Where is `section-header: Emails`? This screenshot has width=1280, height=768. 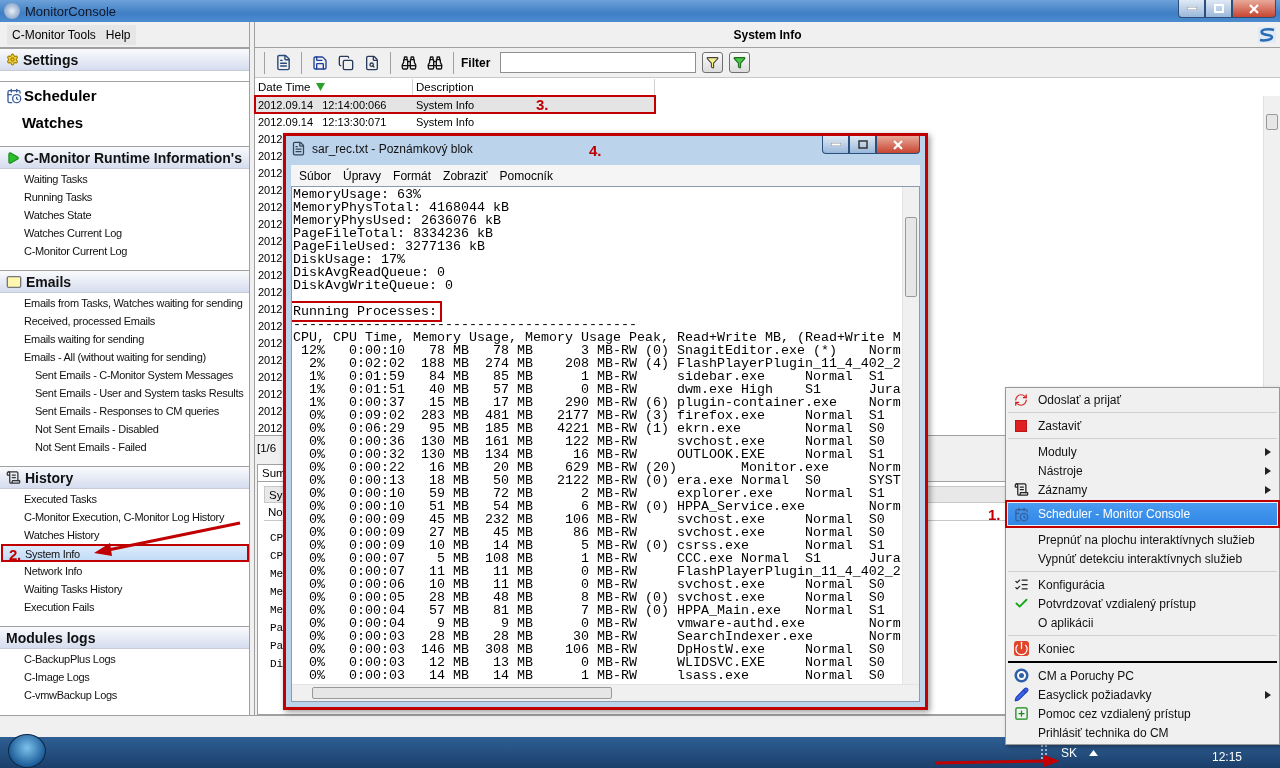 section-header: Emails is located at coordinates (124, 282).